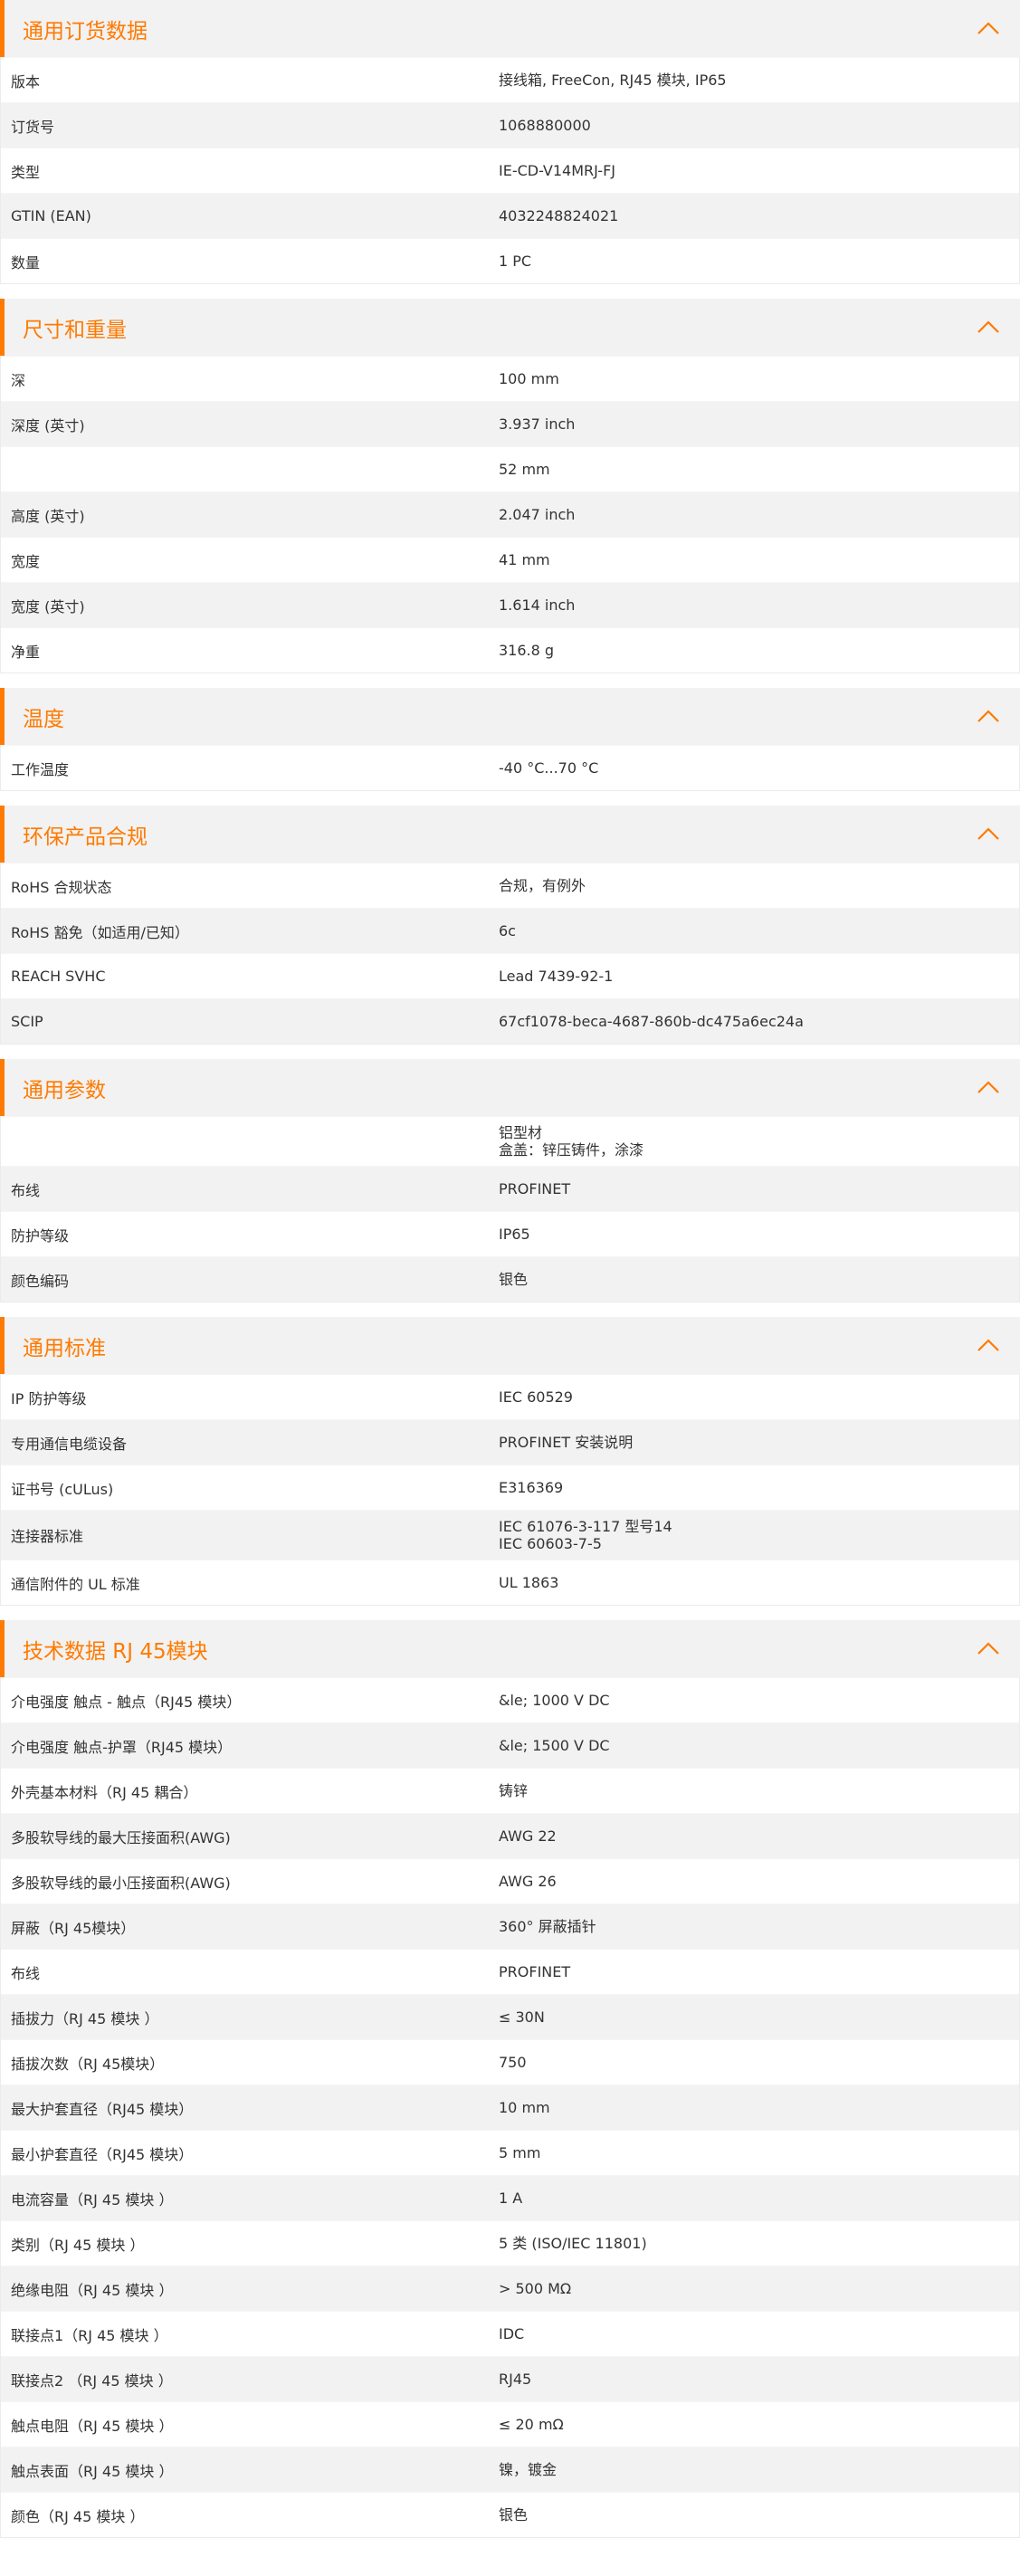  I want to click on spec-label: 通信附件的 UL 标准, so click(75, 1584).